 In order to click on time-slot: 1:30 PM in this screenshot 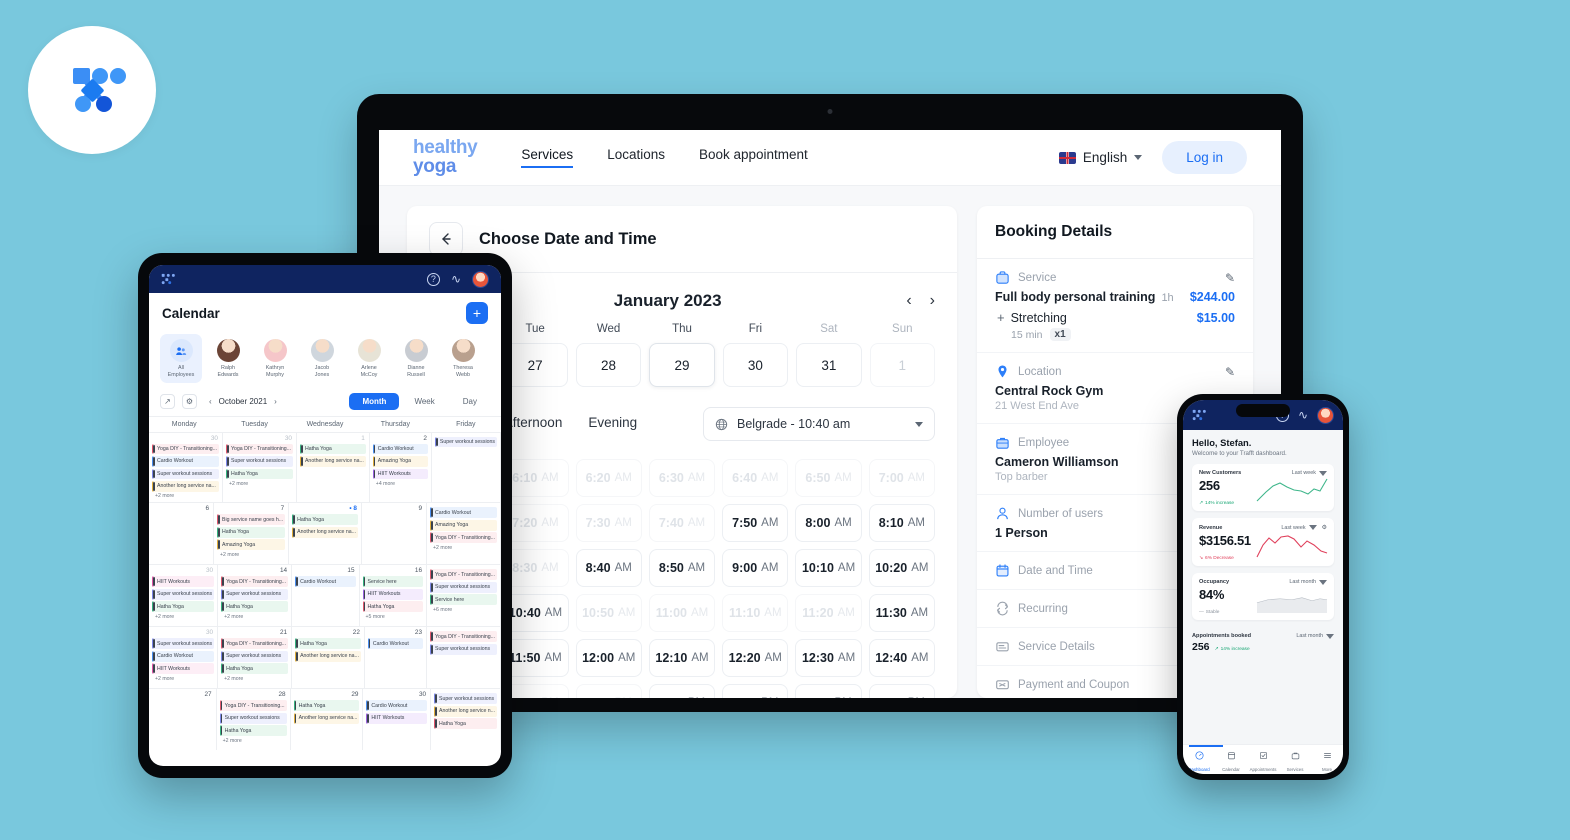, I will do `click(755, 691)`.